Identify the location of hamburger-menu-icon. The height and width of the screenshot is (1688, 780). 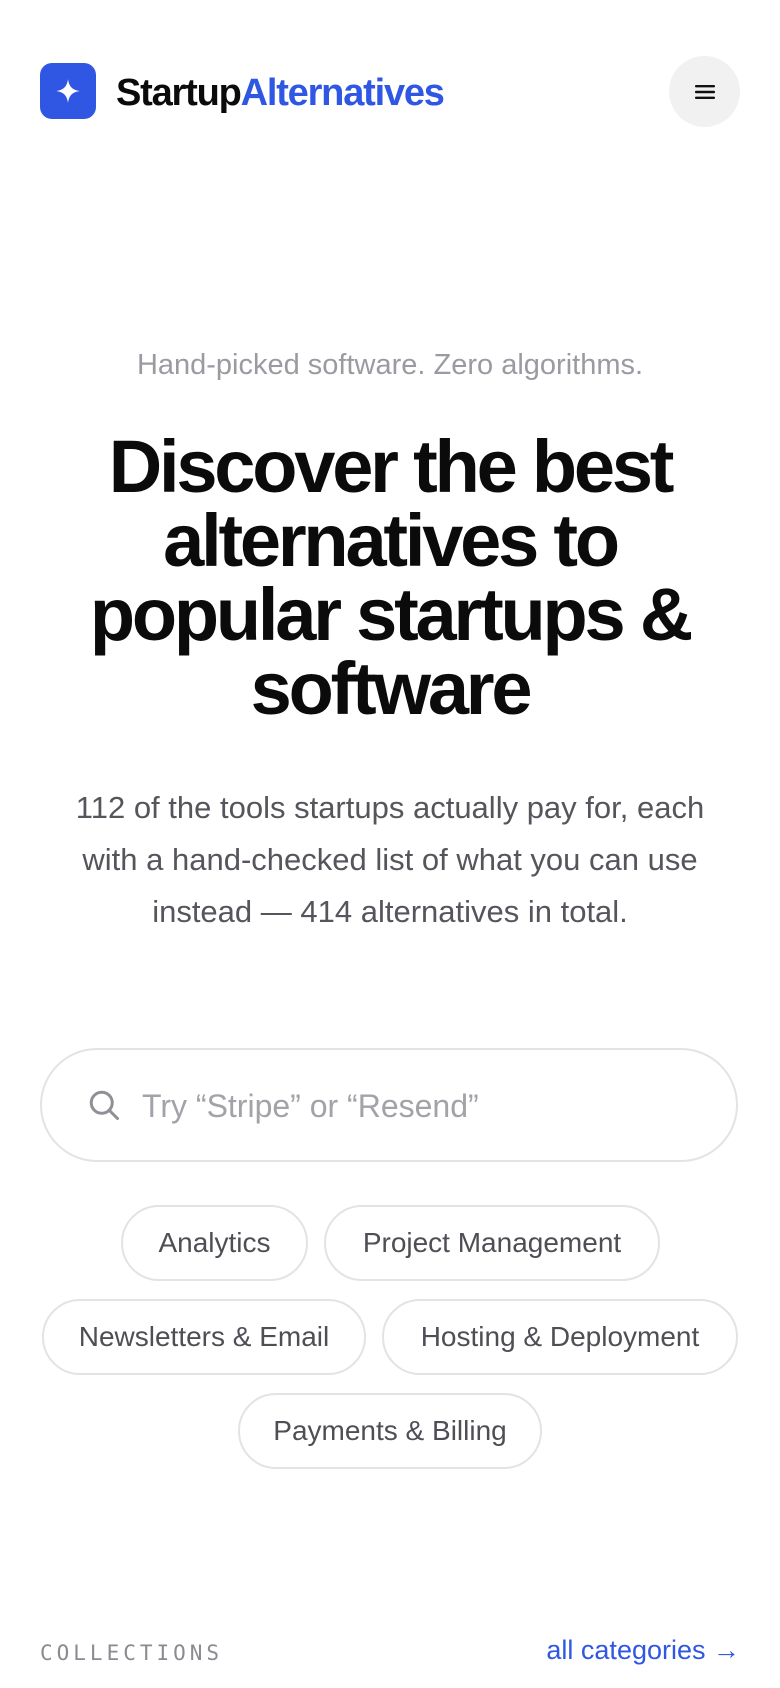
(704, 91).